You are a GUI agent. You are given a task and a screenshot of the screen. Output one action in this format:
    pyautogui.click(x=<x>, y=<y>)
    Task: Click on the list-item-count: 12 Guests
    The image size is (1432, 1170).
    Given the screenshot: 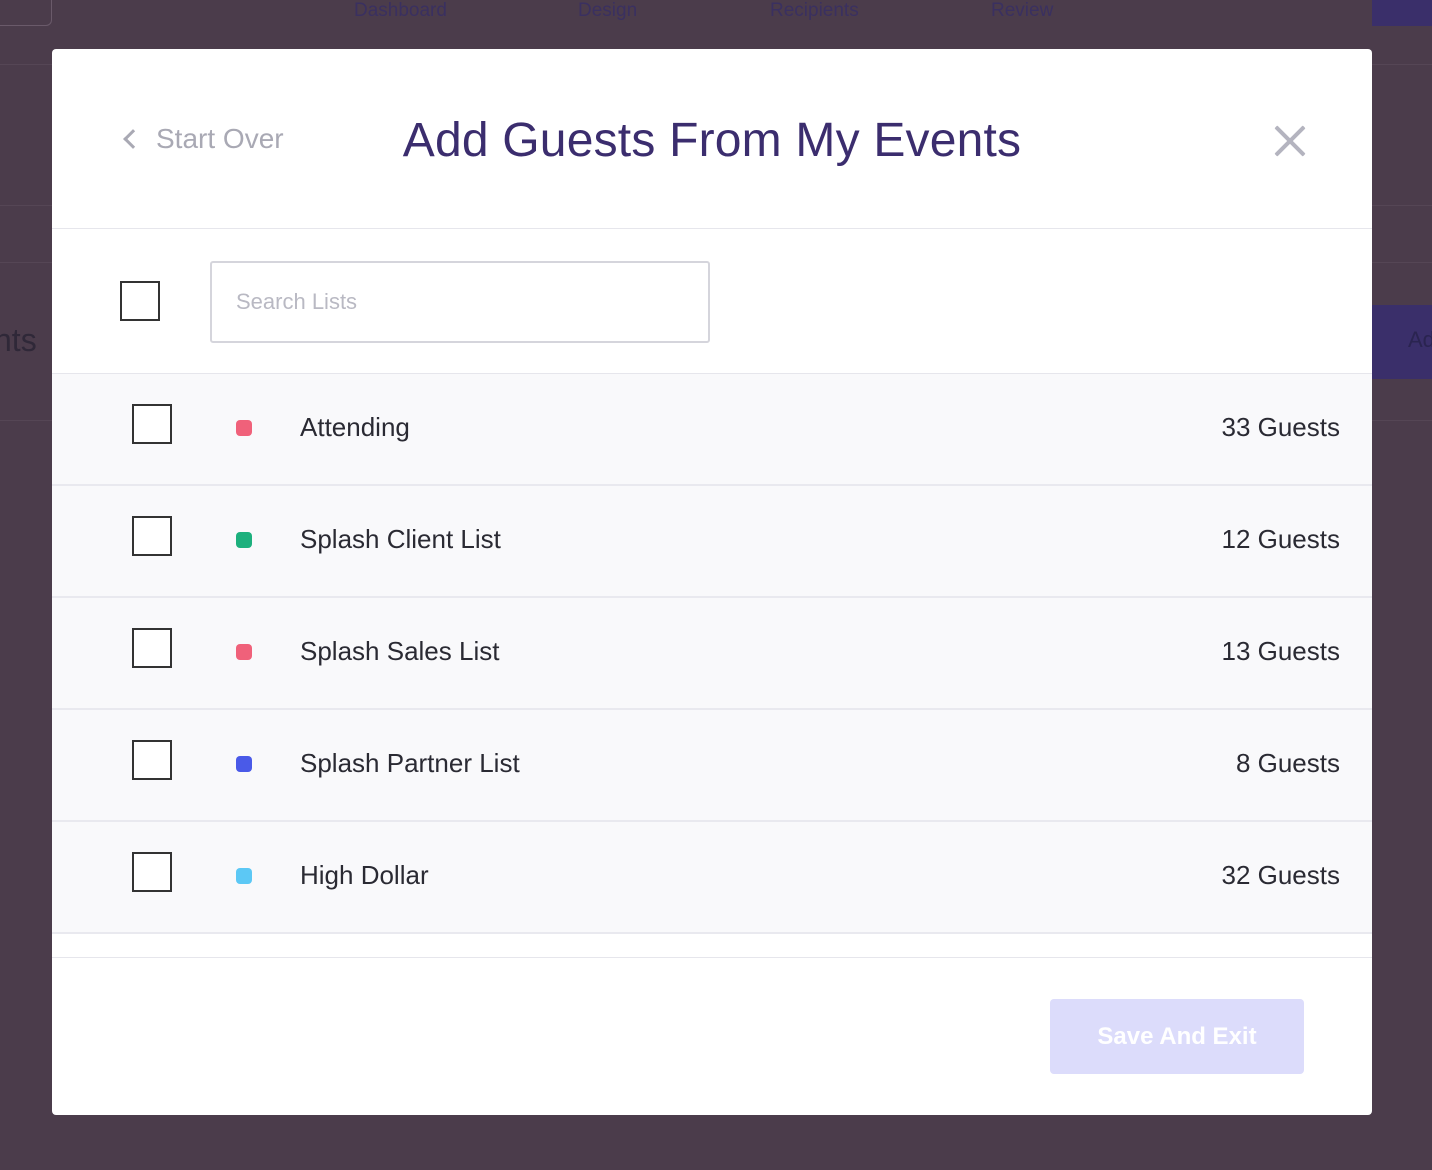 What is the action you would take?
    pyautogui.click(x=1280, y=539)
    